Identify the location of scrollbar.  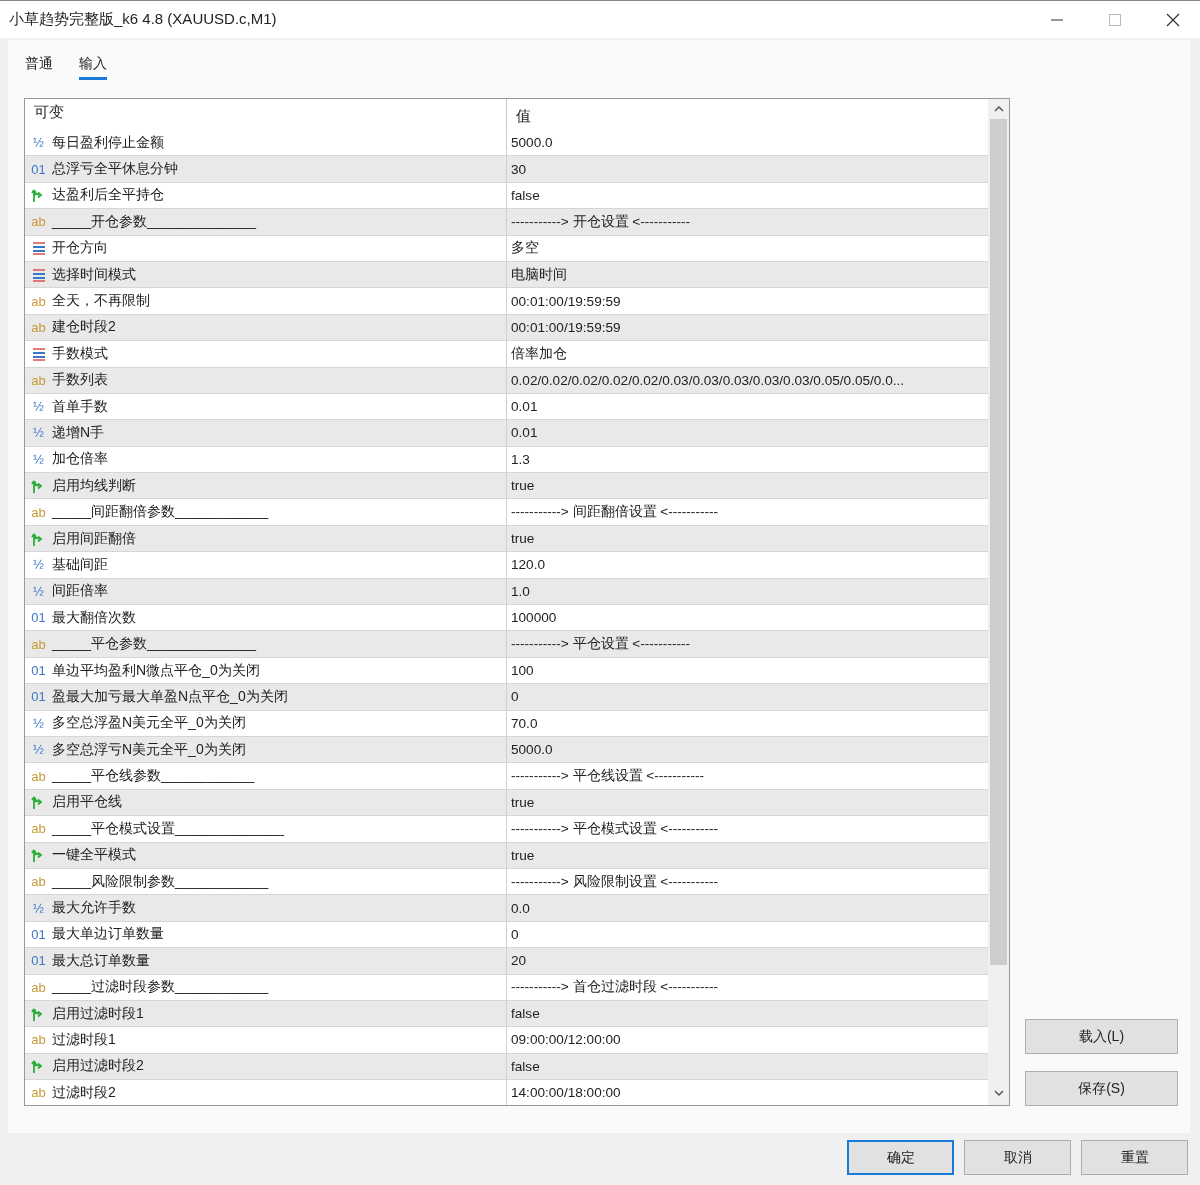
(998, 602).